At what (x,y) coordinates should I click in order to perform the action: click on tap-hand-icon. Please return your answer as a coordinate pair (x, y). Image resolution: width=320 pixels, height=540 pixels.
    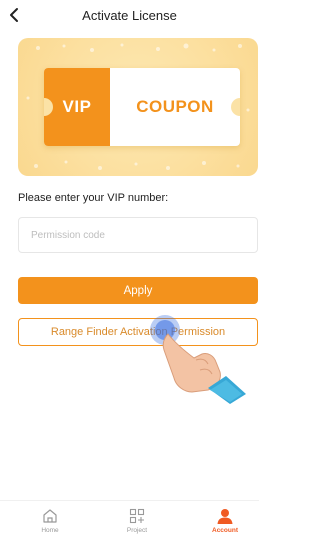
    Looking at the image, I should click on (198, 359).